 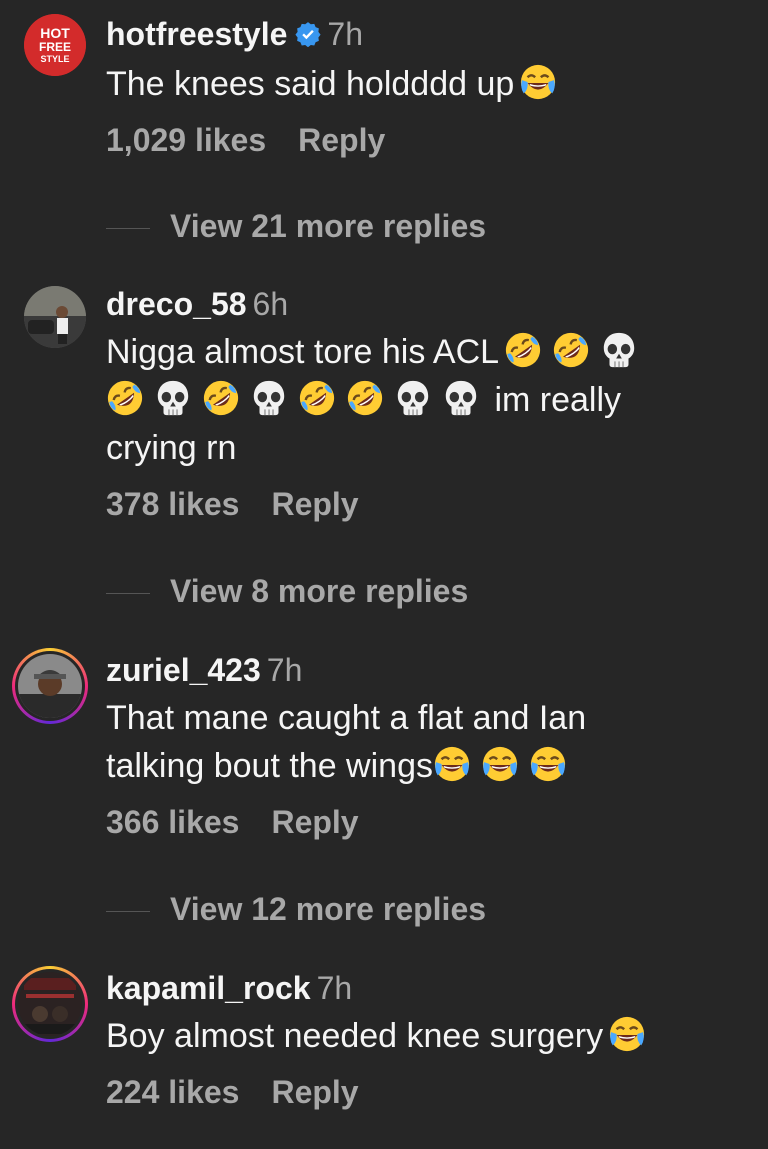 What do you see at coordinates (296, 909) in the screenshot?
I see `view-replies-button: View 12 more replies` at bounding box center [296, 909].